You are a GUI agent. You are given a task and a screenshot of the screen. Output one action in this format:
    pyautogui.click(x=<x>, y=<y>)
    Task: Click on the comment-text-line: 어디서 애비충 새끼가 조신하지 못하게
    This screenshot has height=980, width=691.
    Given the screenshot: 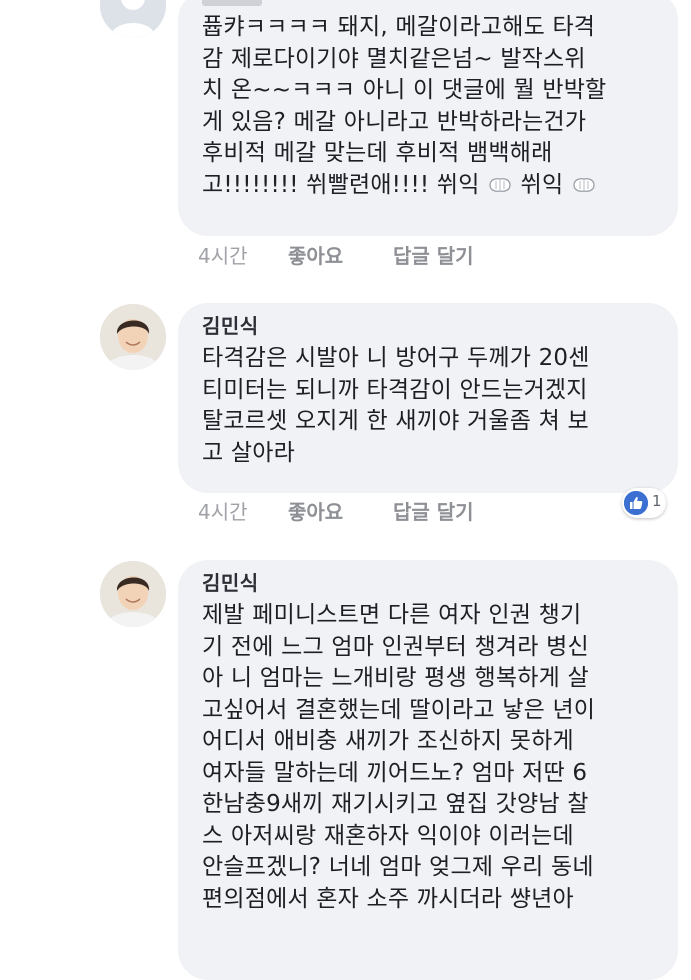 What is the action you would take?
    pyautogui.click(x=388, y=741)
    